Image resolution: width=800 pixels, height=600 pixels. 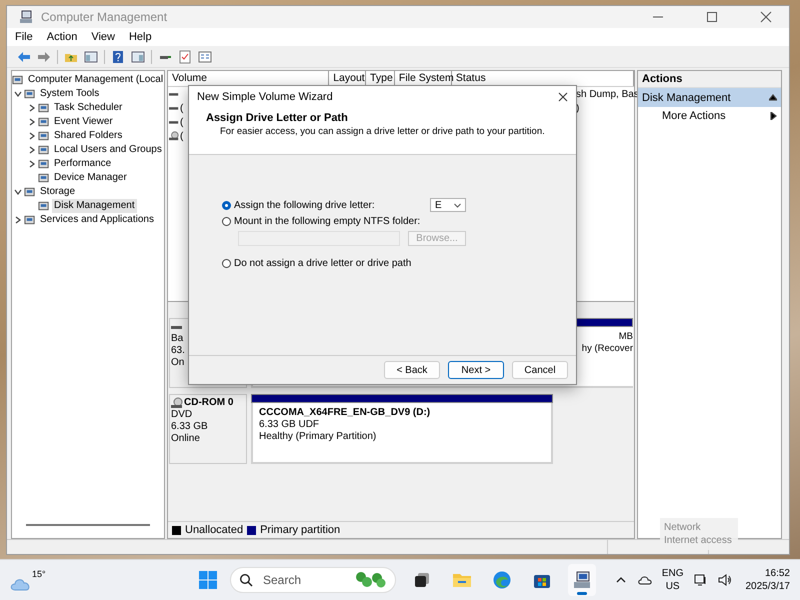 I want to click on dialog-title: New Simple Volume Wizard, so click(x=265, y=97).